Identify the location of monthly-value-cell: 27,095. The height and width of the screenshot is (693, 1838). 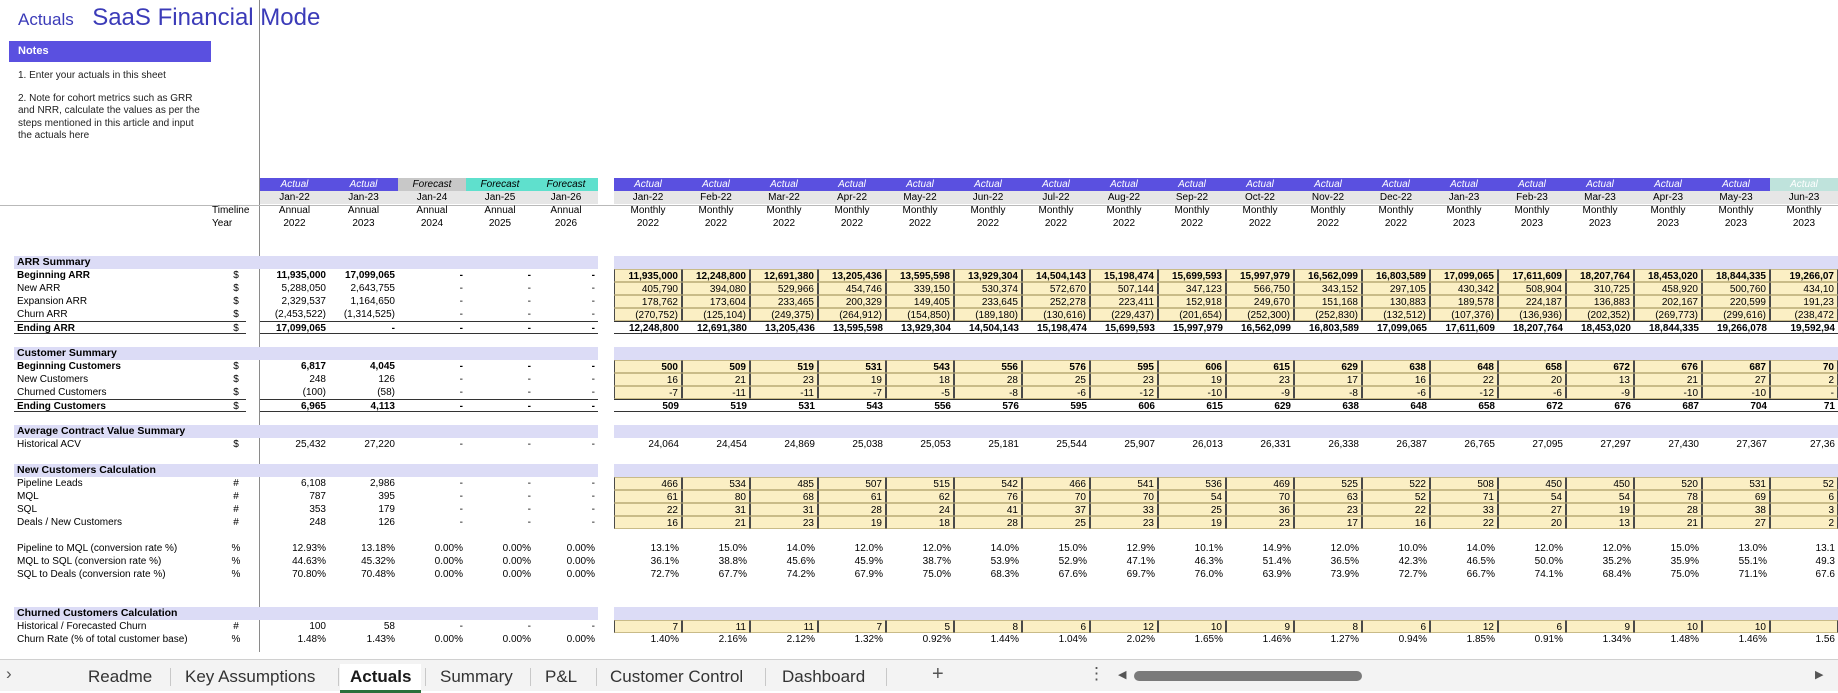
(1532, 444).